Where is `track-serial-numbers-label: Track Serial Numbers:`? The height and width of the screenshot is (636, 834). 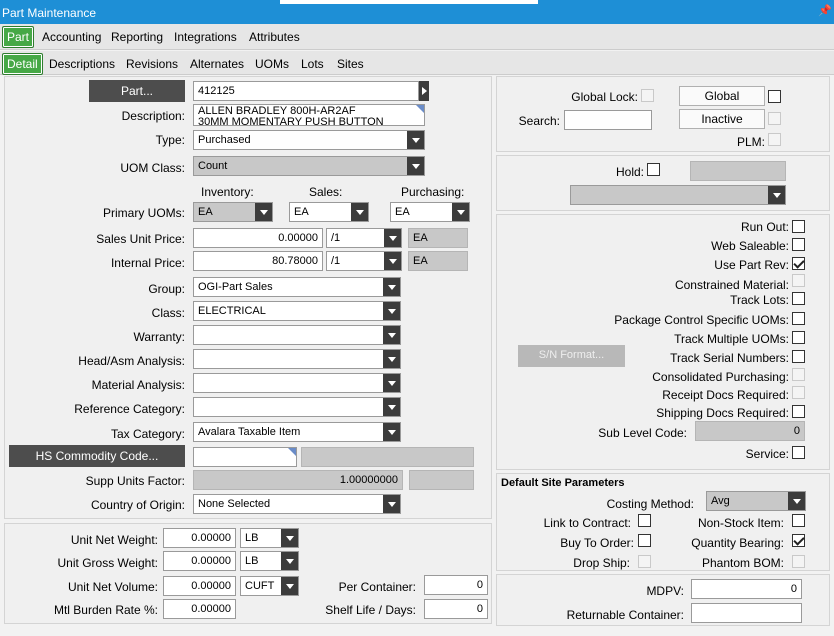 track-serial-numbers-label: Track Serial Numbers: is located at coordinates (729, 358).